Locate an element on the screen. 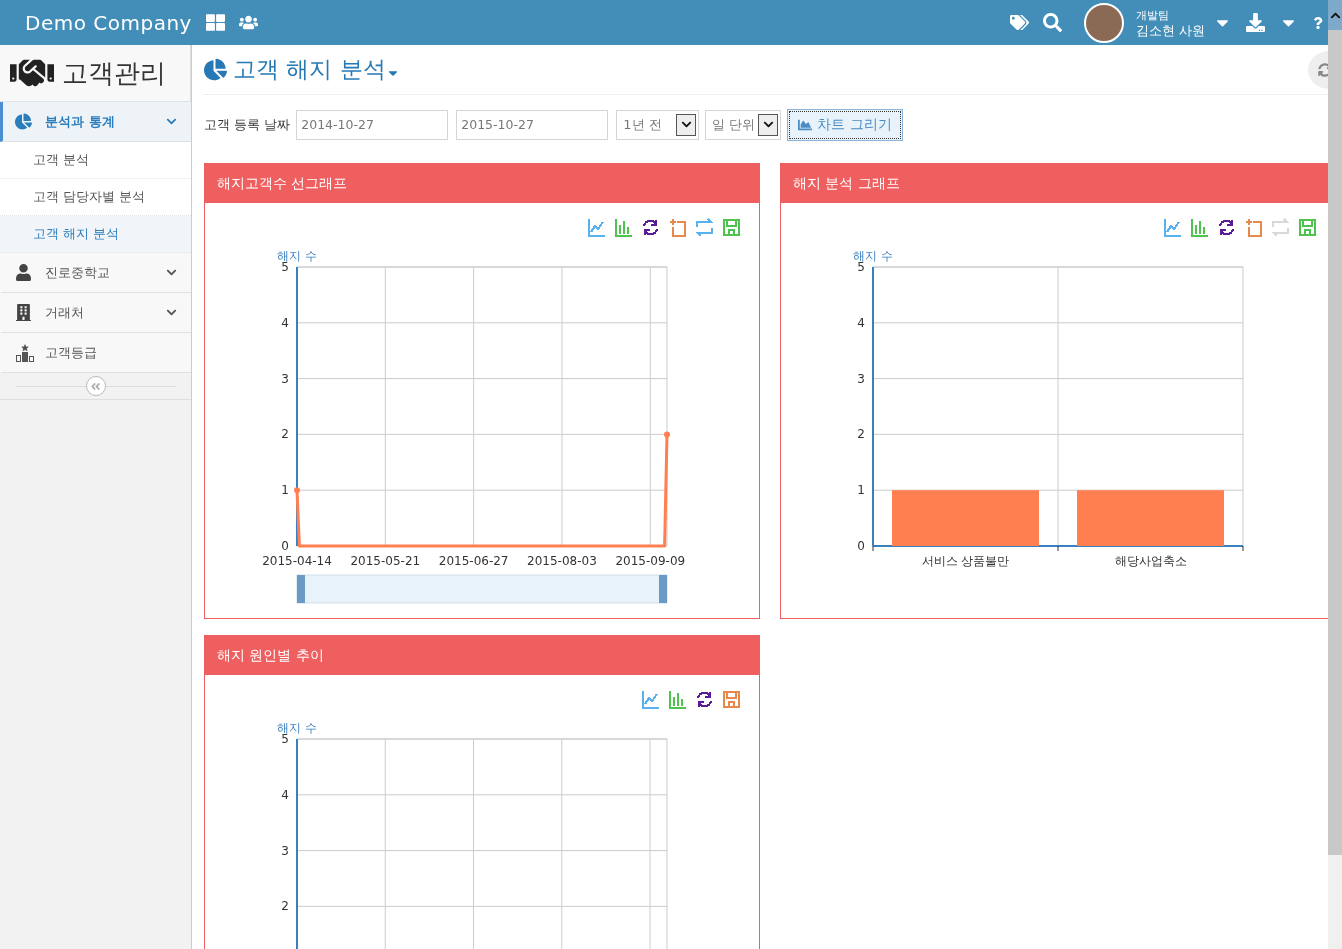 Image resolution: width=1342 pixels, height=949 pixels. axis-label: 2015-09-09 is located at coordinates (650, 561).